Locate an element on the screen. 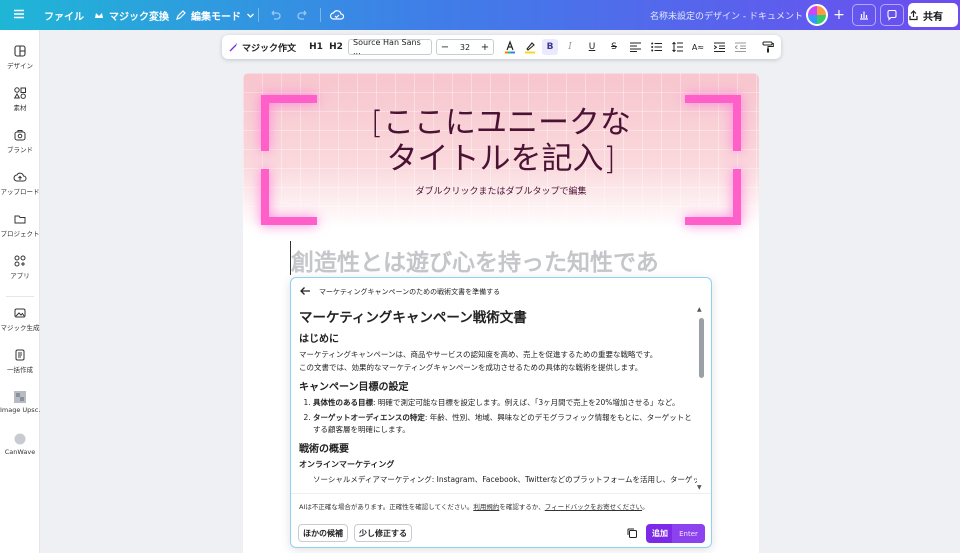 This screenshot has width=960, height=553. sidebar-item-brand: ブランド is located at coordinates (20, 141).